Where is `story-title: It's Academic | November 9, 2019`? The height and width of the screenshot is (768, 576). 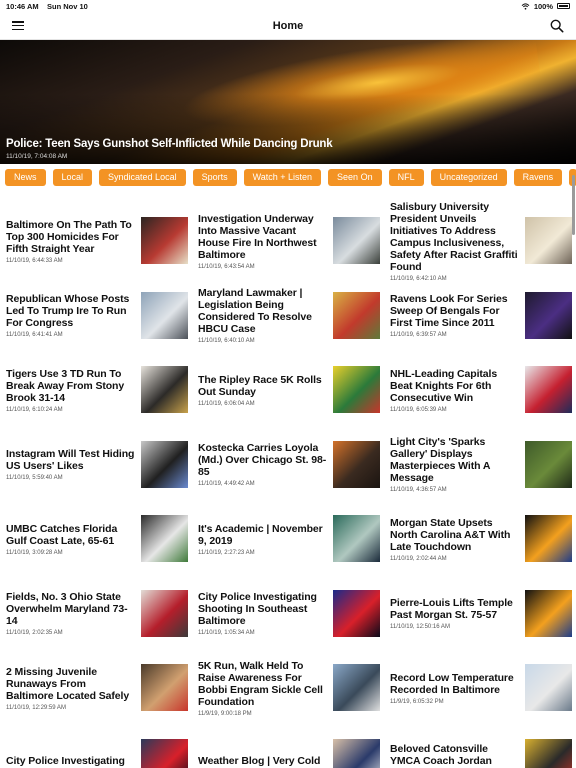 story-title: It's Academic | November 9, 2019 is located at coordinates (260, 534).